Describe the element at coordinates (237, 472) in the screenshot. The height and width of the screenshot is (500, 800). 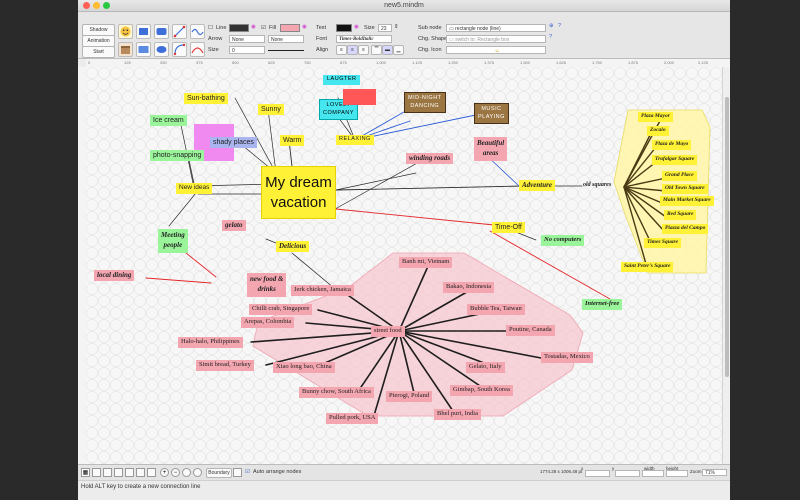
I see `arrange-icon` at that location.